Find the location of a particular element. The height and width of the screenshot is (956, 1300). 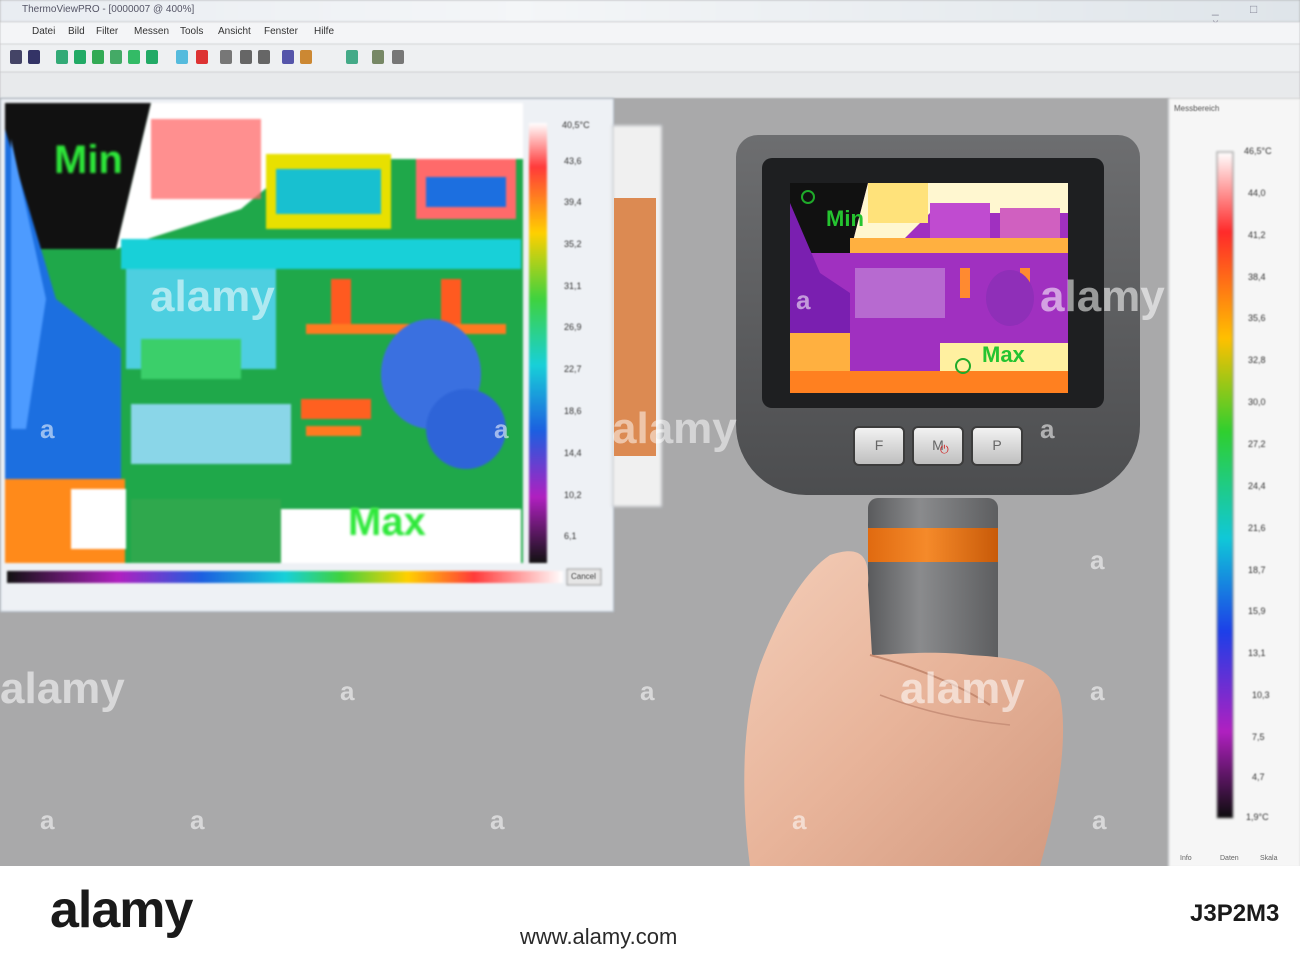

report-icon is located at coordinates (288, 57).